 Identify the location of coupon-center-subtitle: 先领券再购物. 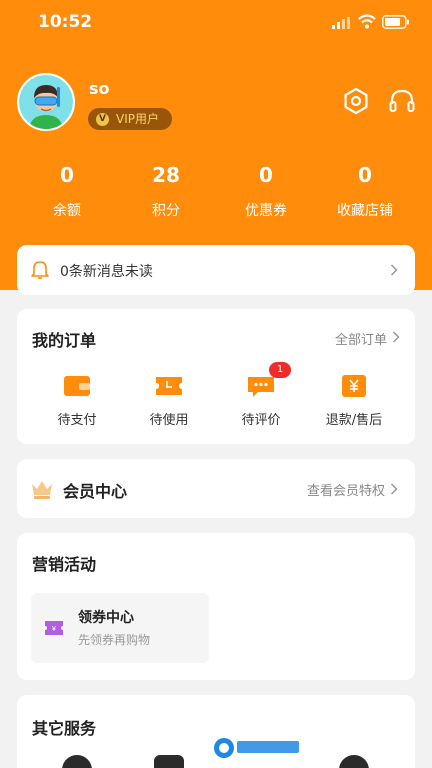
(114, 640).